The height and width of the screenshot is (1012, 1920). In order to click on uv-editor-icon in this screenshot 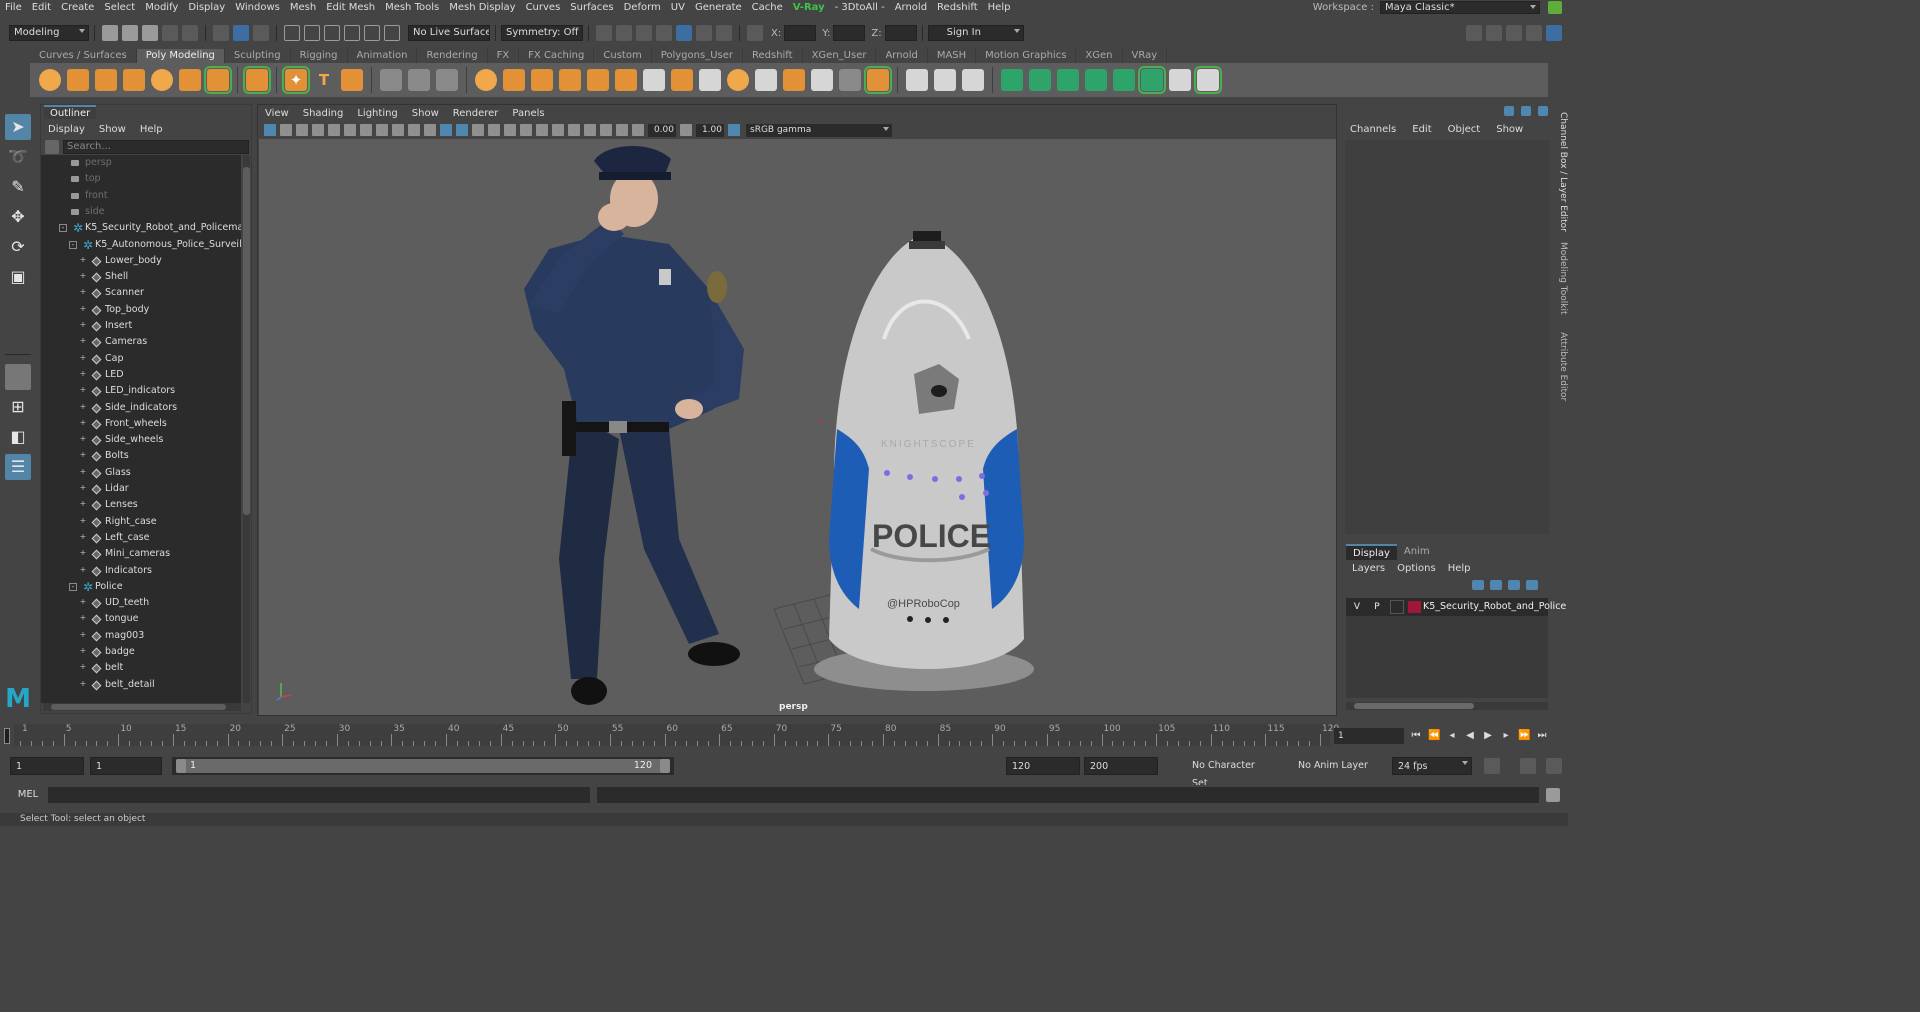, I will do `click(1012, 80)`.